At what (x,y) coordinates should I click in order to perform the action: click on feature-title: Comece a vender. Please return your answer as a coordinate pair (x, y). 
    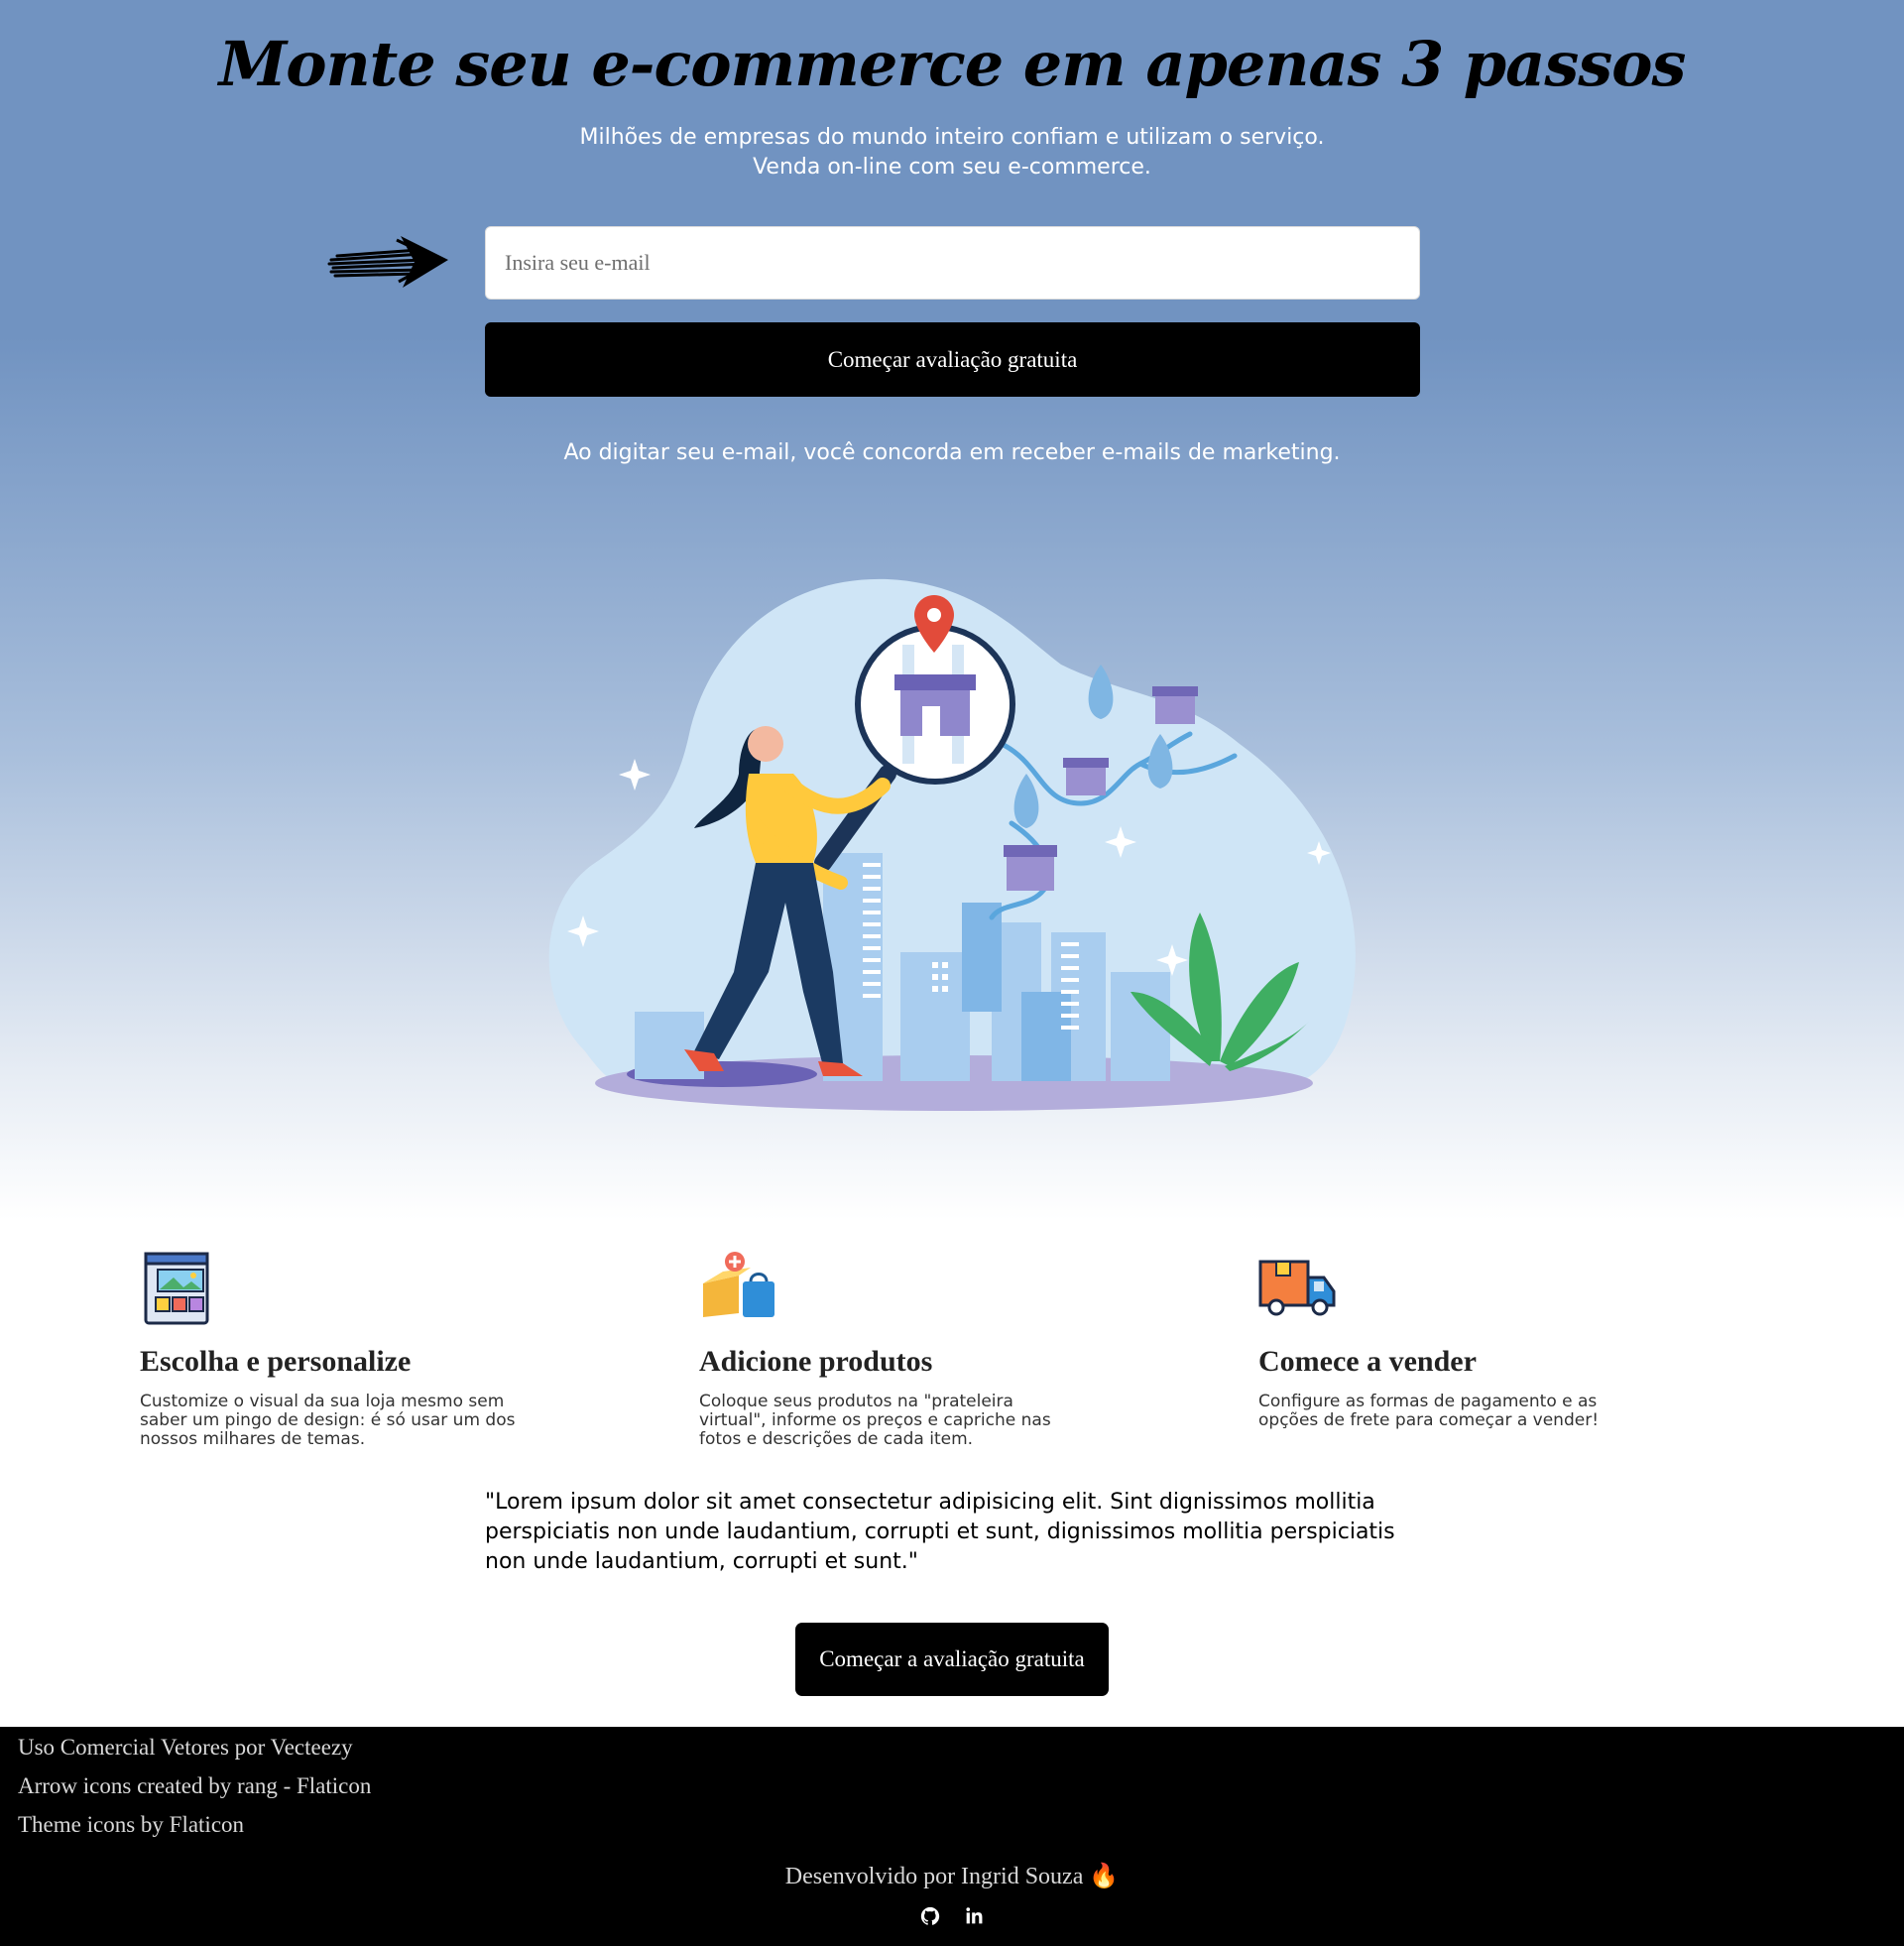
    Looking at the image, I should click on (1367, 1361).